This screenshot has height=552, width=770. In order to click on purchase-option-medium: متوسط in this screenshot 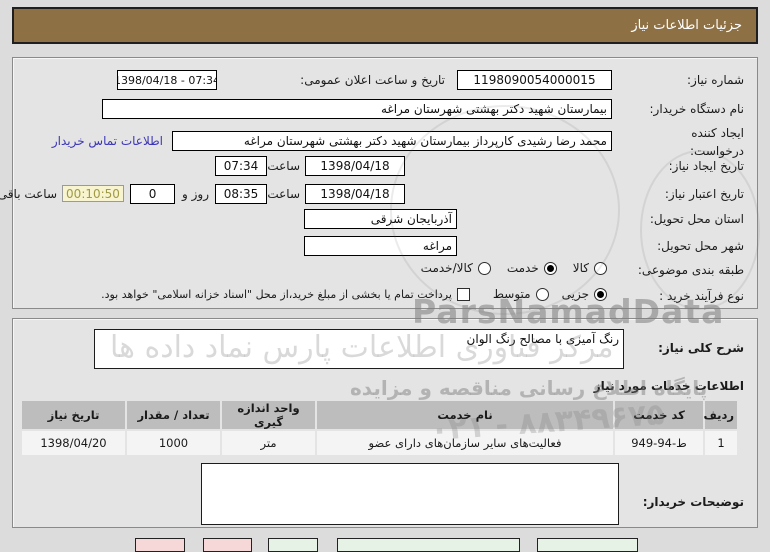, I will do `click(521, 294)`.